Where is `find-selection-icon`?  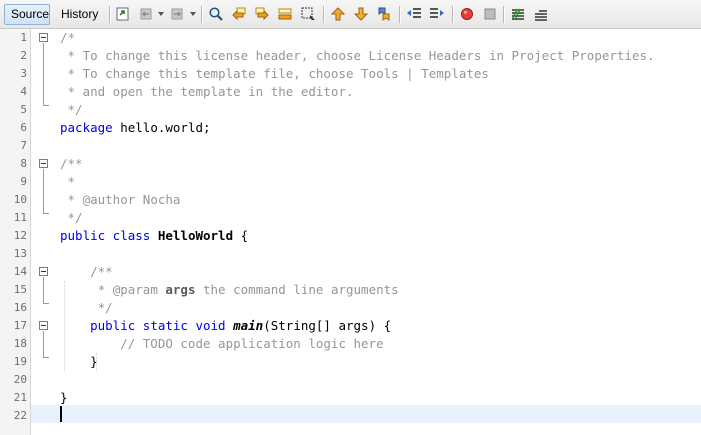
find-selection-icon is located at coordinates (285, 14).